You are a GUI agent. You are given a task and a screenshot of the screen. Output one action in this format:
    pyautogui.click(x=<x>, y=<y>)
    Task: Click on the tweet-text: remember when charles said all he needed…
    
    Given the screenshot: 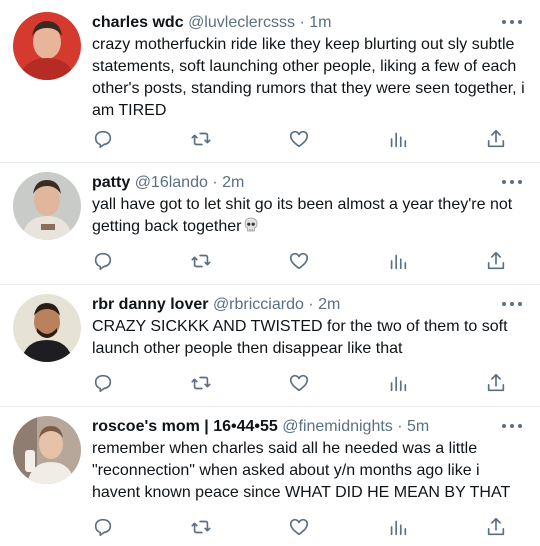 What is the action you would take?
    pyautogui.click(x=301, y=470)
    